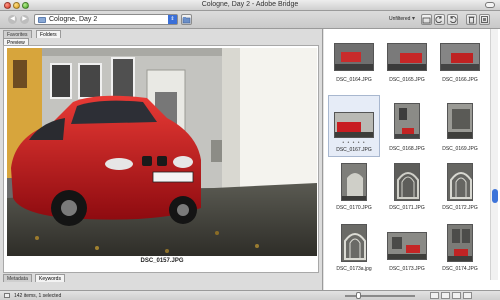  Describe the element at coordinates (106, 19) in the screenshot. I see `location-popup: Cologne, Day 2 ⇕` at that location.